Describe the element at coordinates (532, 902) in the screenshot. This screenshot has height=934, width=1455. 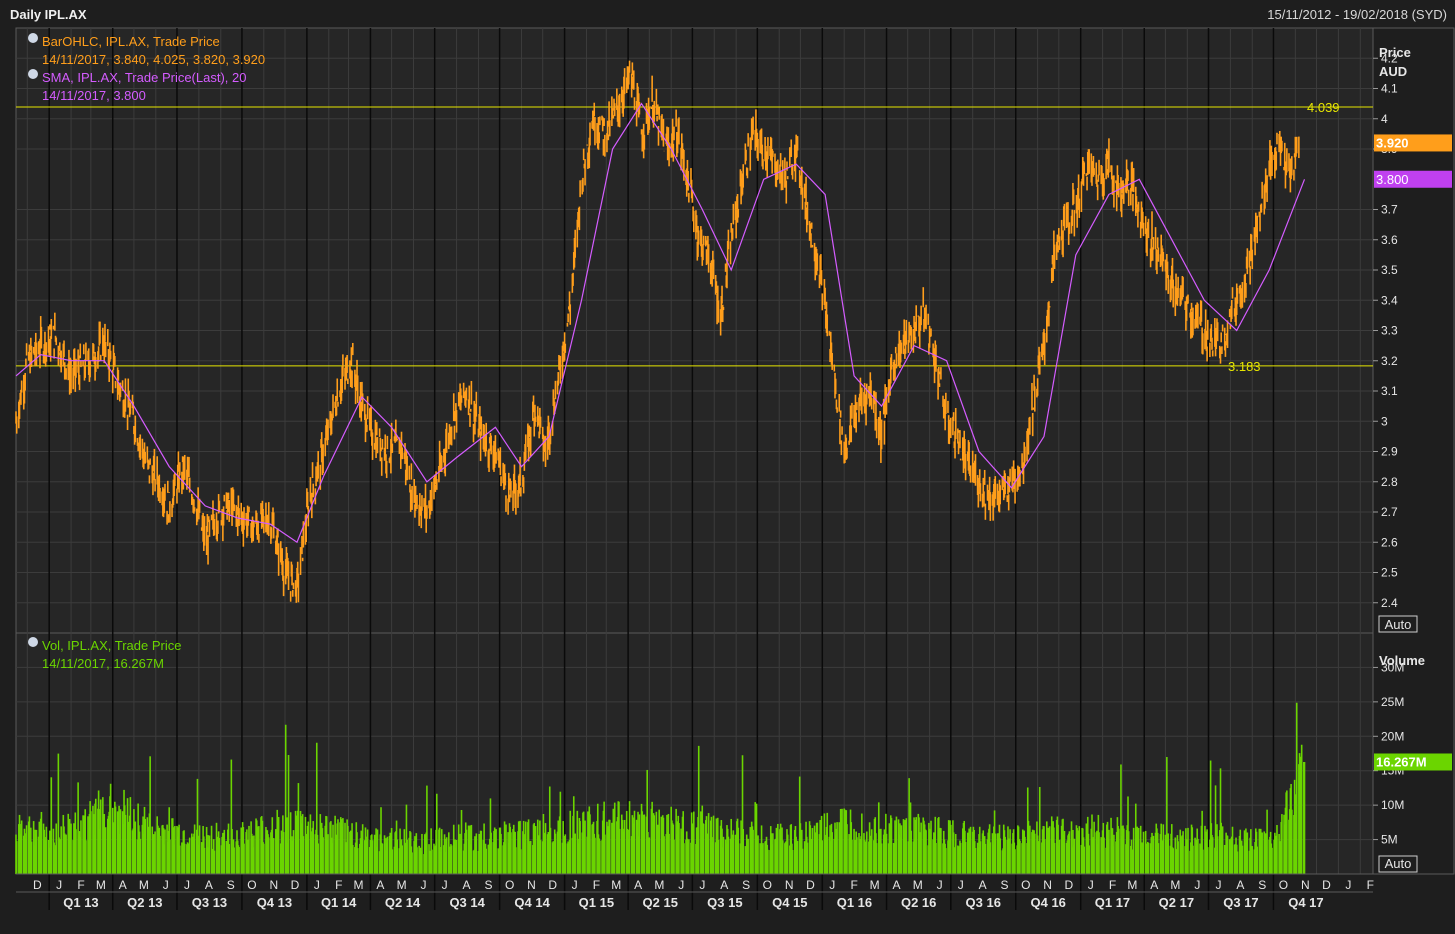
I see `quarter-tick-label: Q4 14` at that location.